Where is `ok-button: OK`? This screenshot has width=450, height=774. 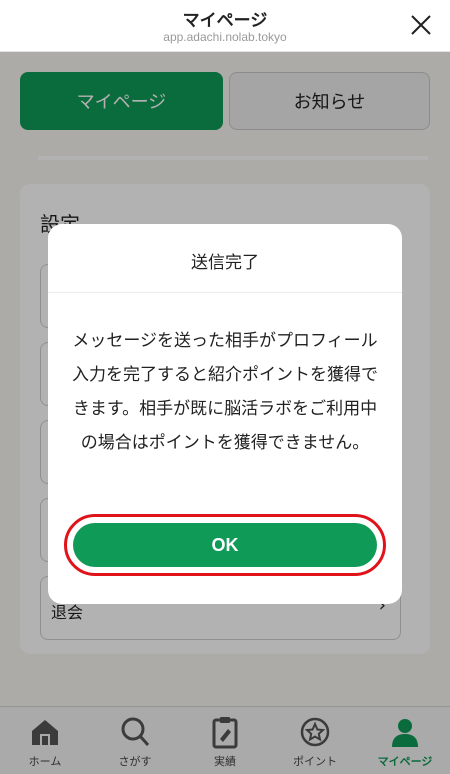
ok-button: OK is located at coordinates (225, 545).